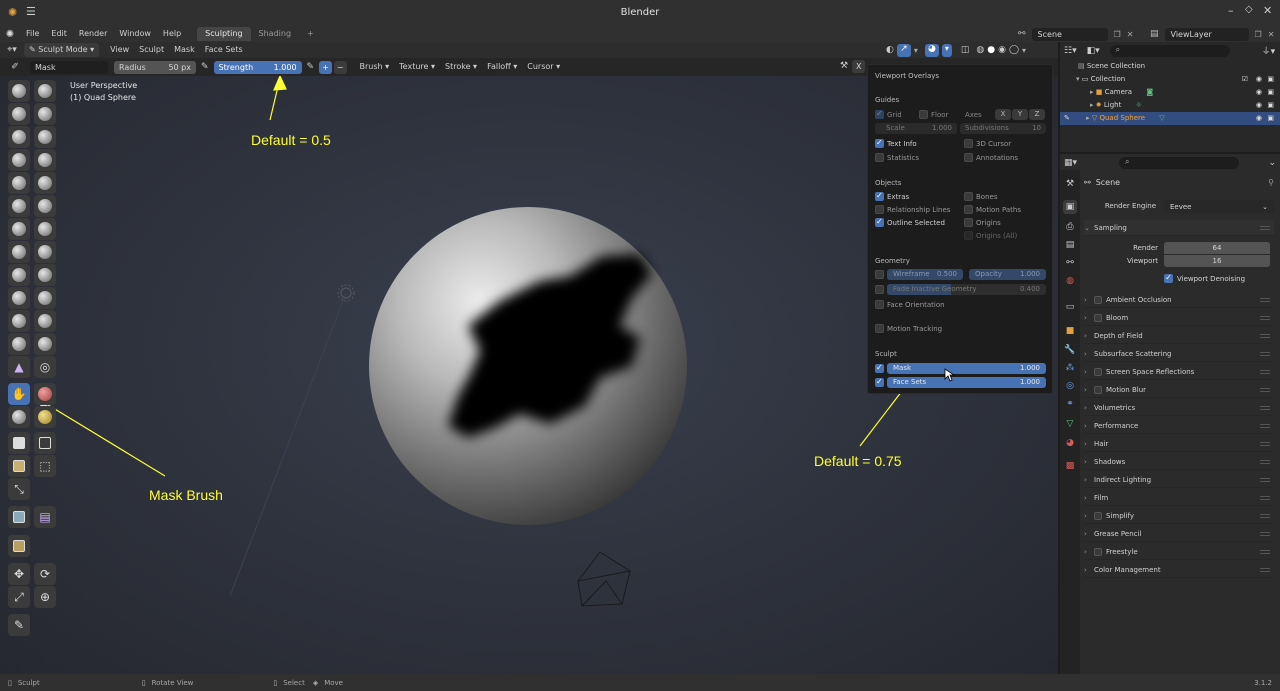  Describe the element at coordinates (1070, 51) in the screenshot. I see `outliner-editor-icon: ☷▾` at that location.